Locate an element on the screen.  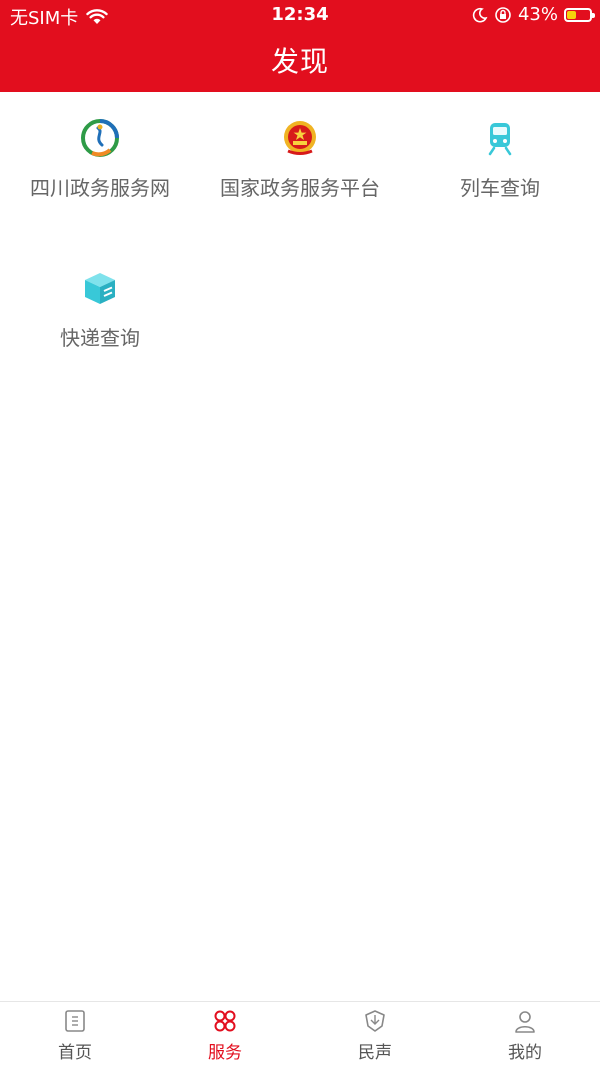
battery-icon is located at coordinates (579, 14).